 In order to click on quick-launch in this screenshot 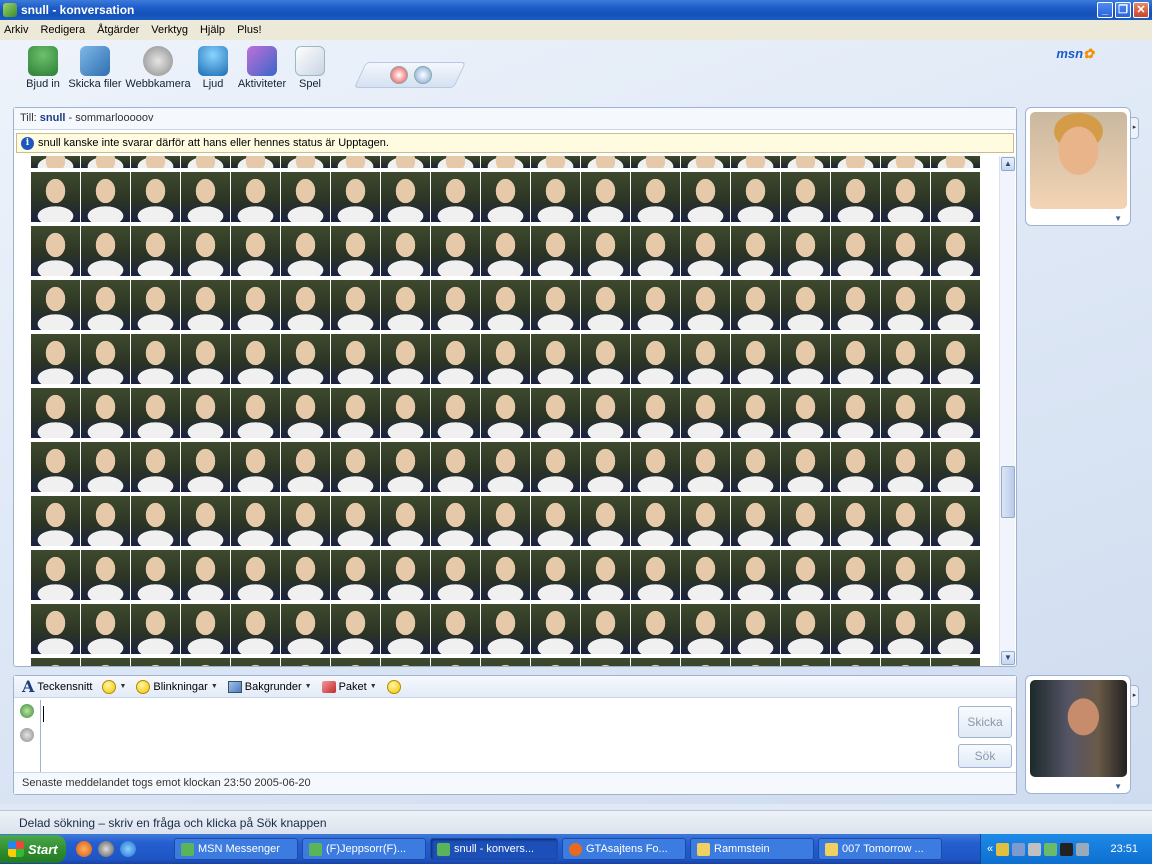, I will do `click(106, 849)`.